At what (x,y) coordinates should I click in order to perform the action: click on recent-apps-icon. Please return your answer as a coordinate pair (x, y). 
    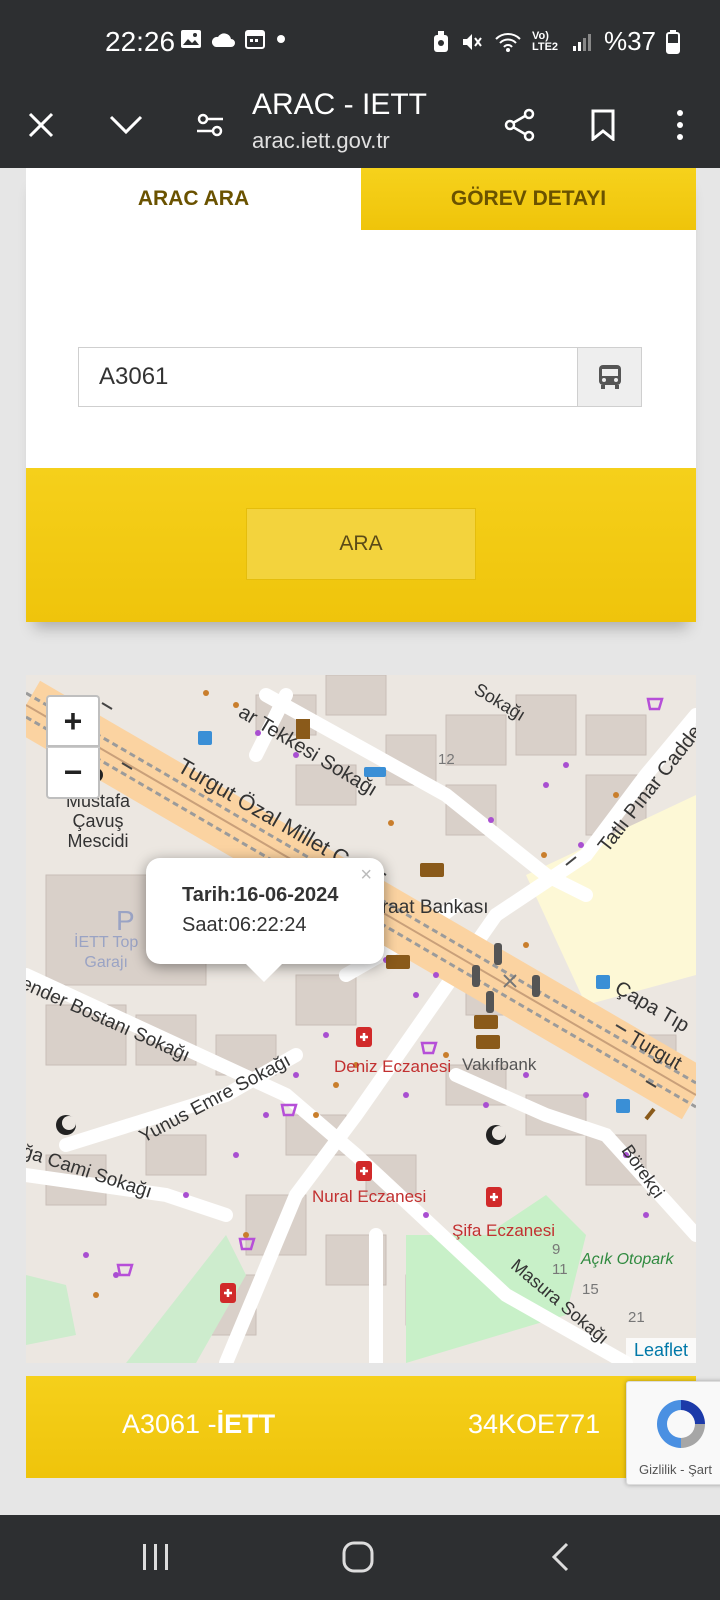
    Looking at the image, I should click on (156, 1557).